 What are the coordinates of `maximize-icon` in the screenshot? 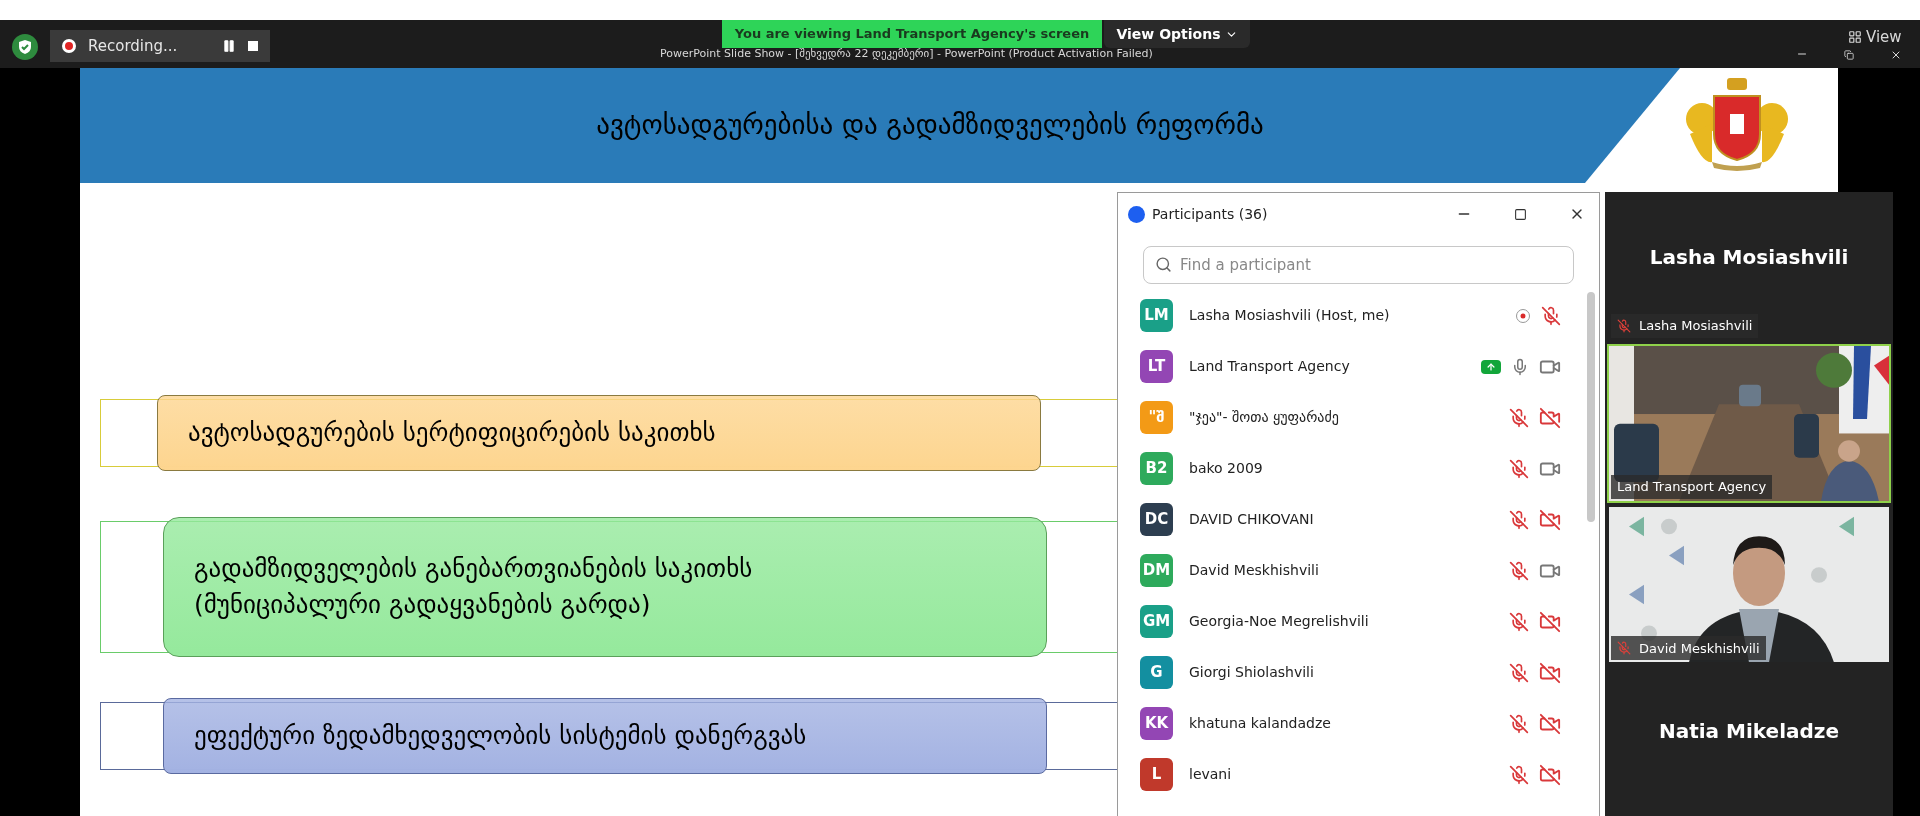 It's located at (1520, 214).